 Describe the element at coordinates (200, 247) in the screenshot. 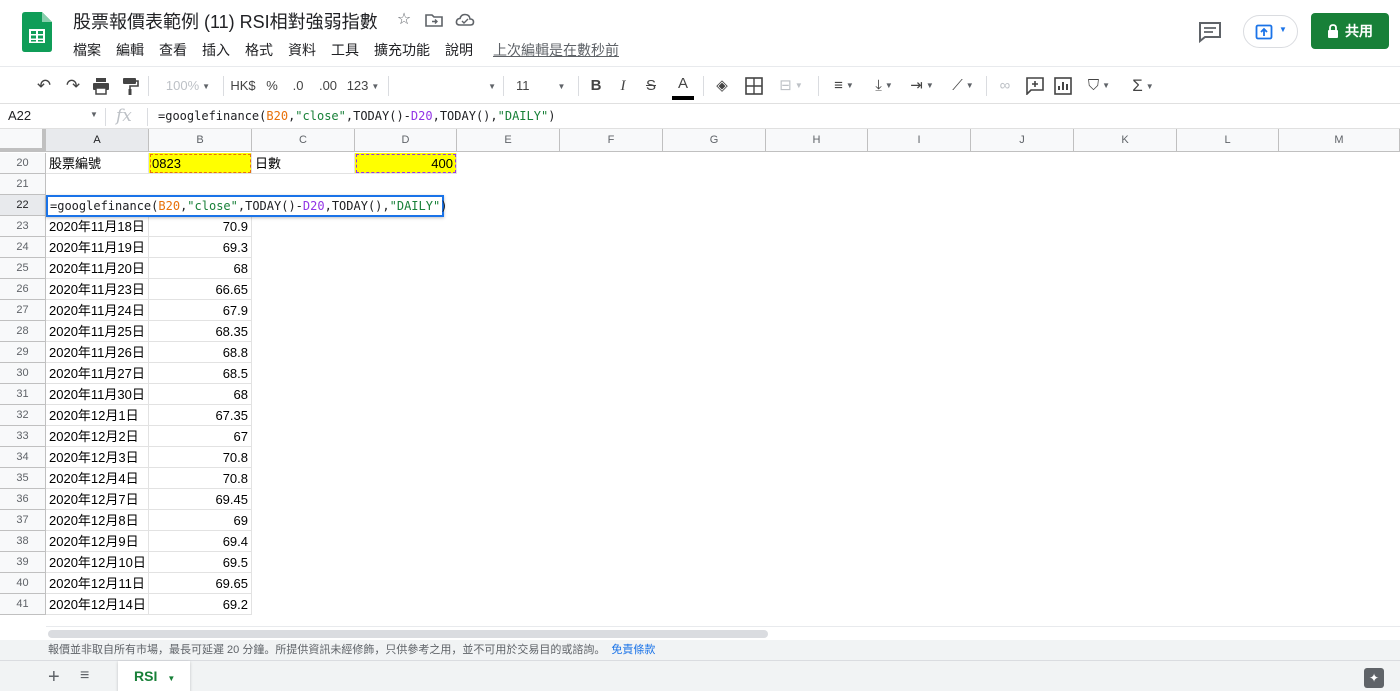

I see `cell-close: 69.3` at that location.